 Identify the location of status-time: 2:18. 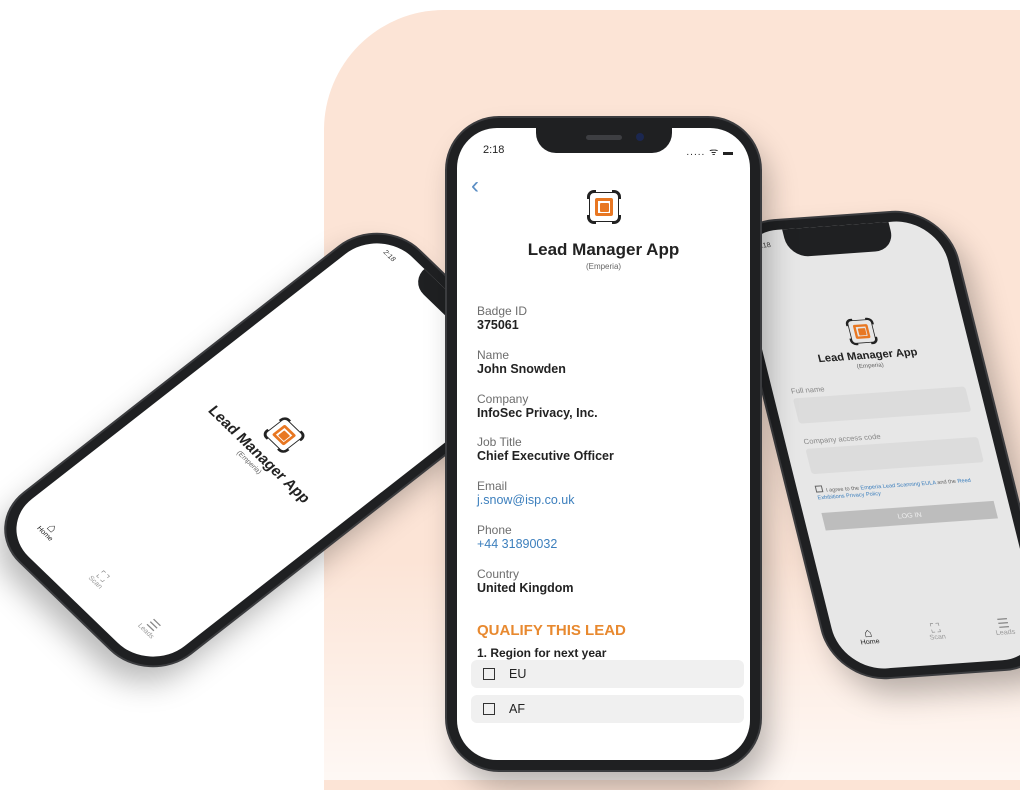
(494, 150).